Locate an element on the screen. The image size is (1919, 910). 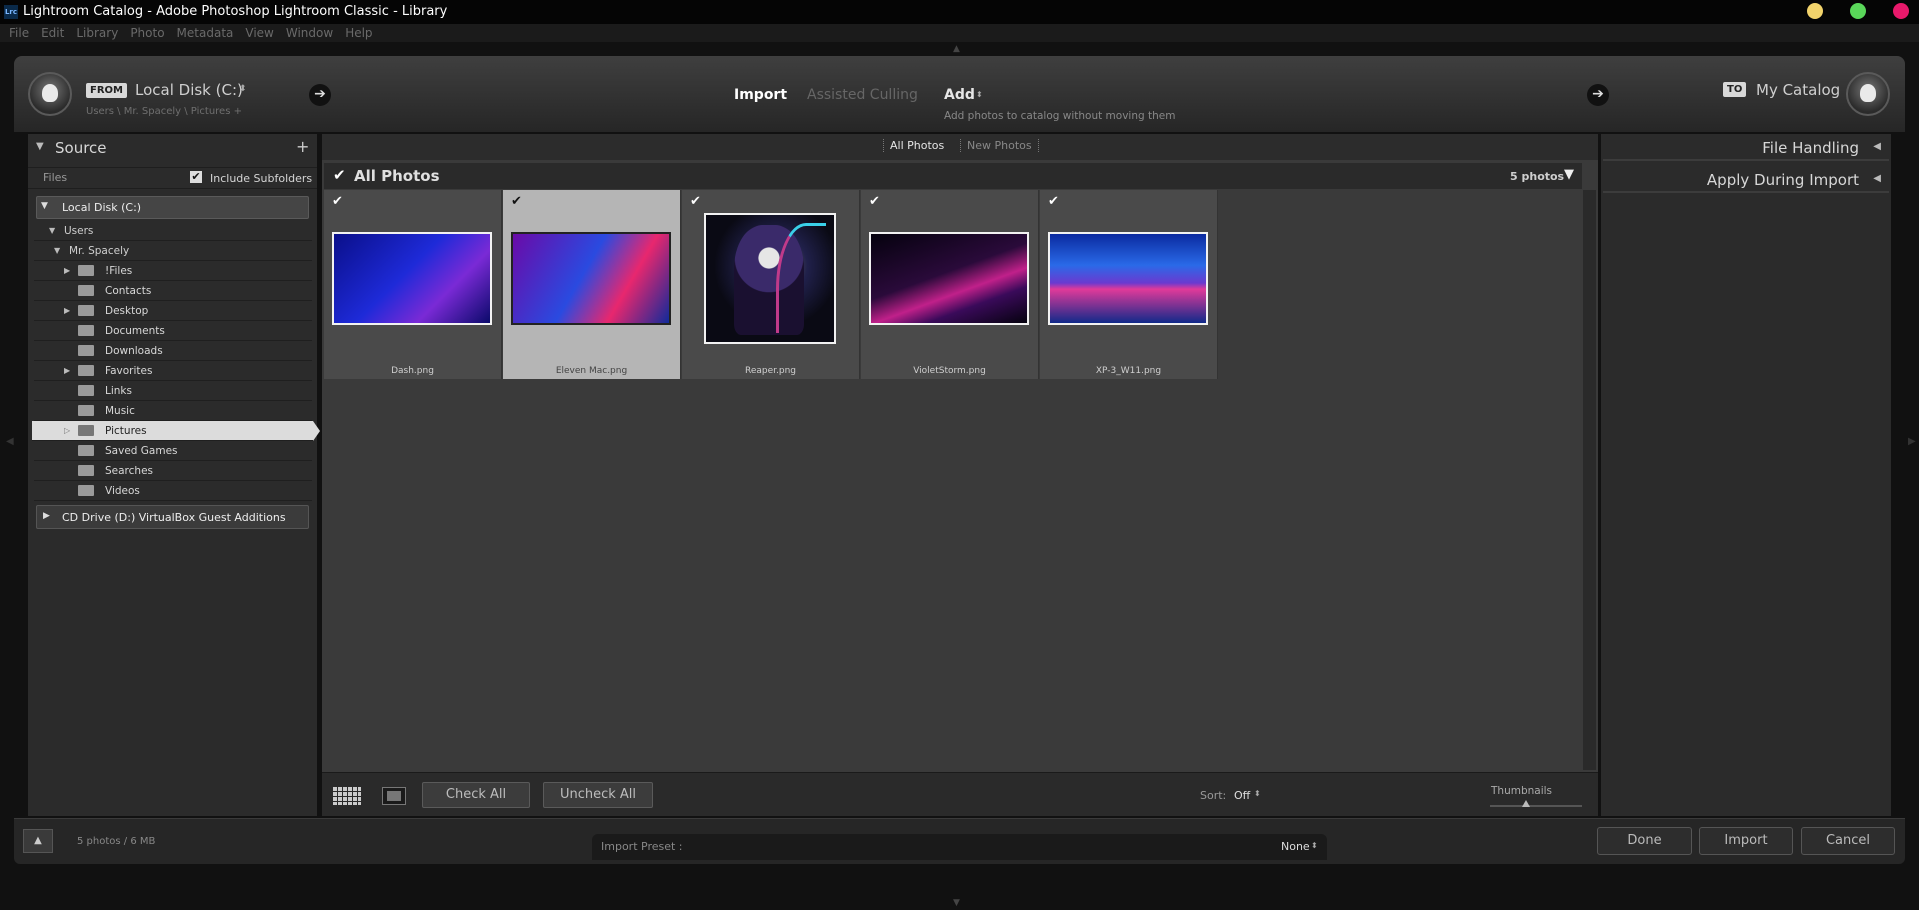
folder-row: Contacts is located at coordinates (173, 291).